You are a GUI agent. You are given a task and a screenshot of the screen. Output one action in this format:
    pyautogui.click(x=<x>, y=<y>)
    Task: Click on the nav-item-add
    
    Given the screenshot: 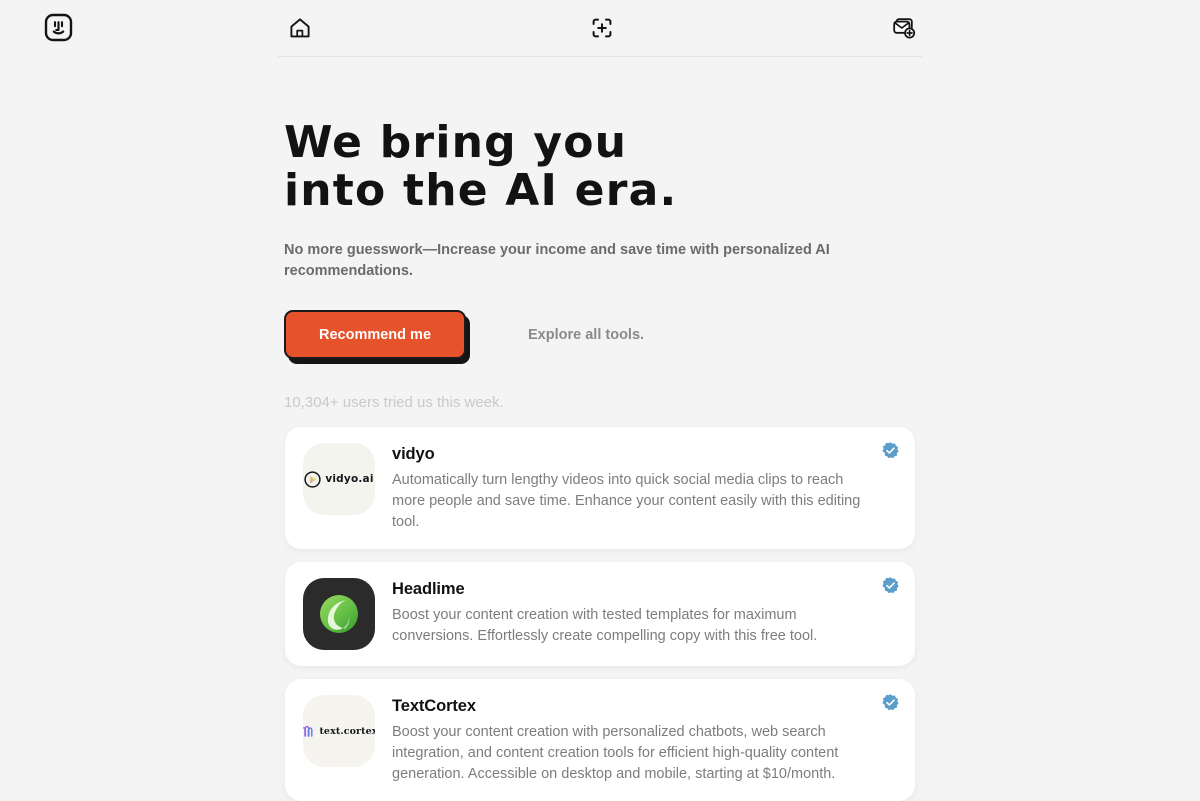 What is the action you would take?
    pyautogui.click(x=602, y=28)
    